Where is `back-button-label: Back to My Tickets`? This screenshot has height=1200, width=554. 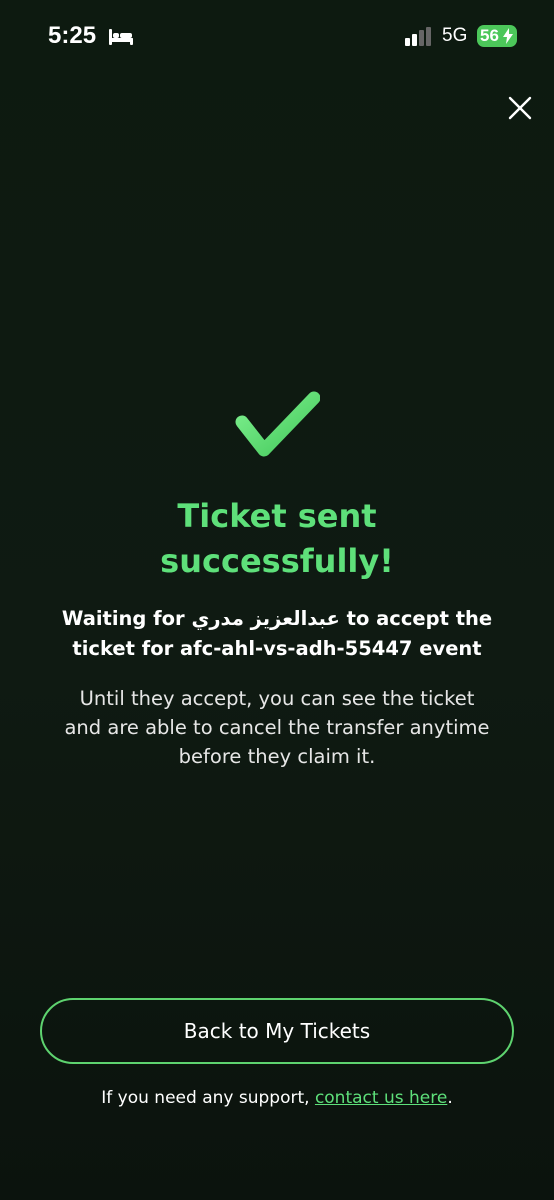 back-button-label: Back to My Tickets is located at coordinates (277, 1031).